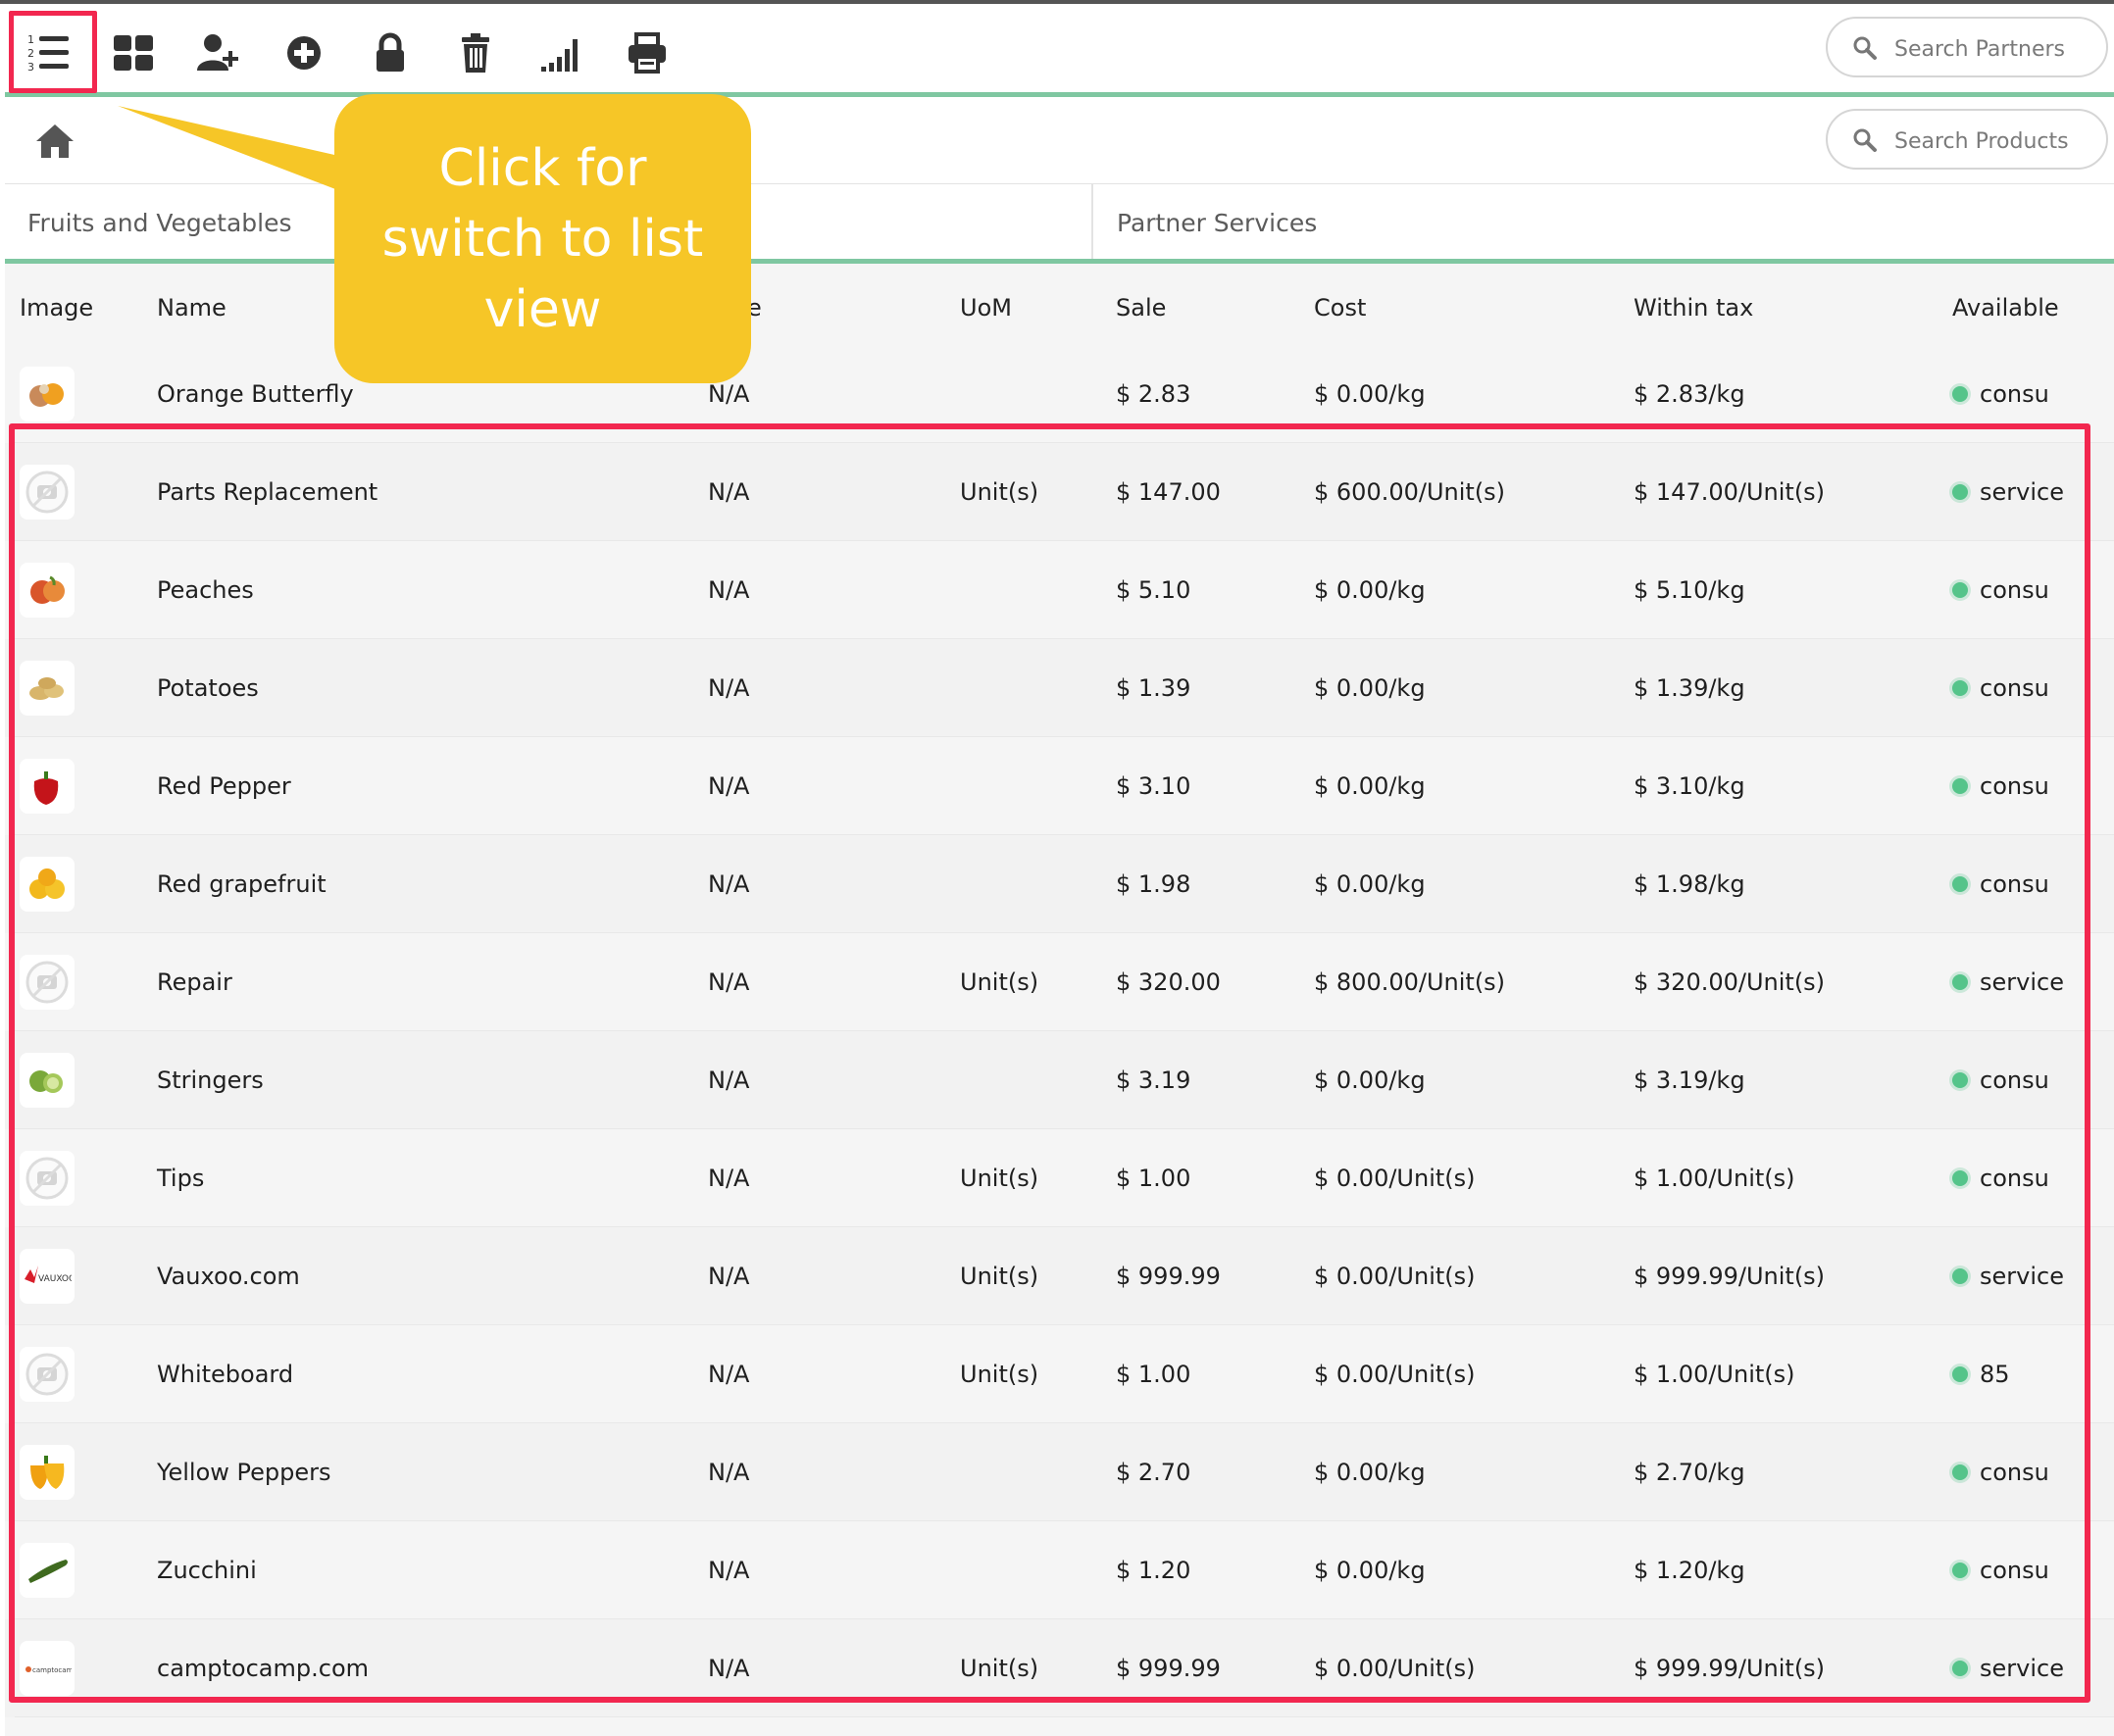 The height and width of the screenshot is (1736, 2114). What do you see at coordinates (57, 308) in the screenshot?
I see `header-image: Image` at bounding box center [57, 308].